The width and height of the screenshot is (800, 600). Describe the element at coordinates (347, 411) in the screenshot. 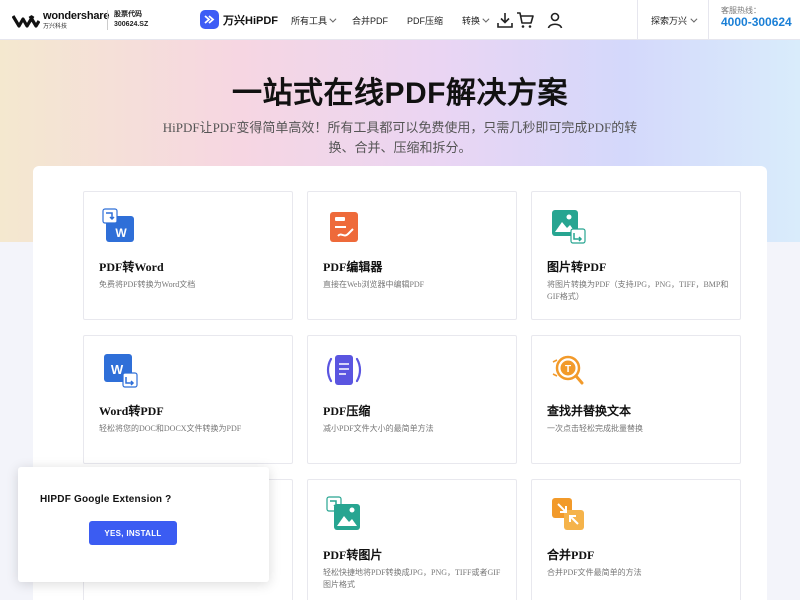

I see `tool-title: PDF压缩` at that location.